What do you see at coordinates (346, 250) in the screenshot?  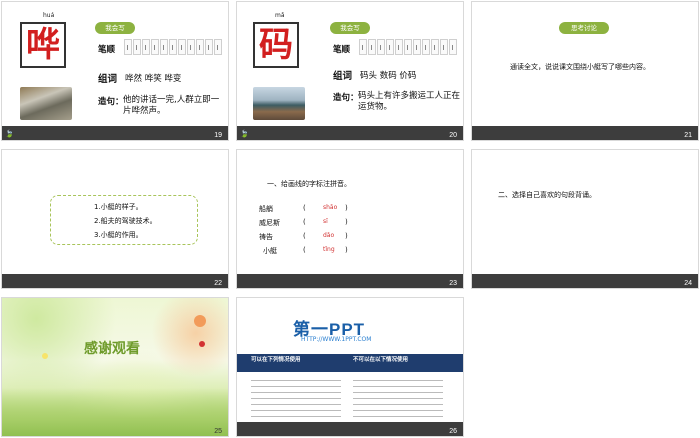 I see `row-4-paren-close: )` at bounding box center [346, 250].